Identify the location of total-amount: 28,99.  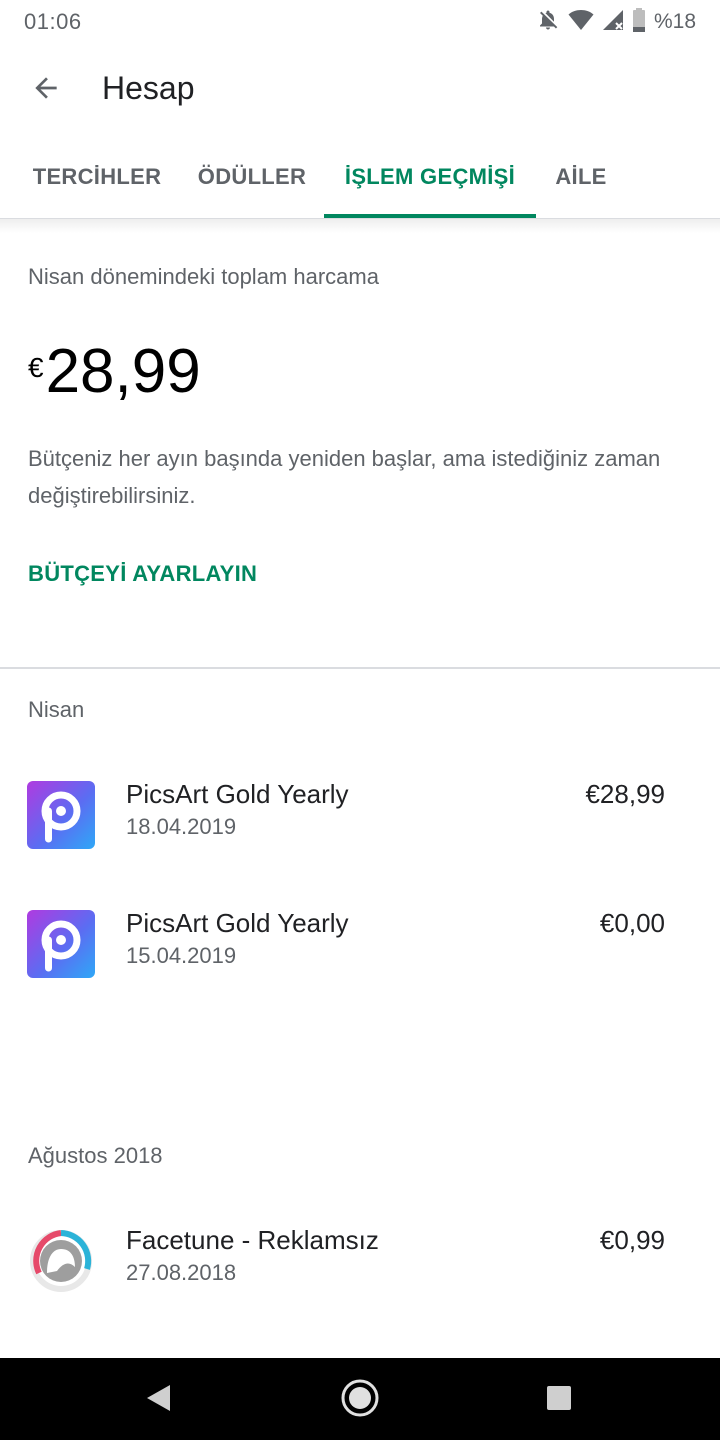
(123, 371).